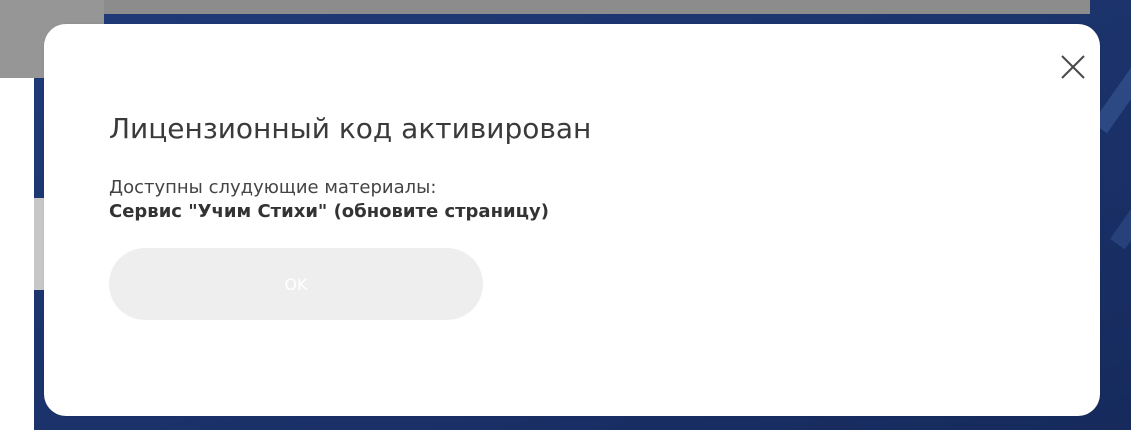 This screenshot has height=430, width=1131. I want to click on background-decoration, so click(1120, 199).